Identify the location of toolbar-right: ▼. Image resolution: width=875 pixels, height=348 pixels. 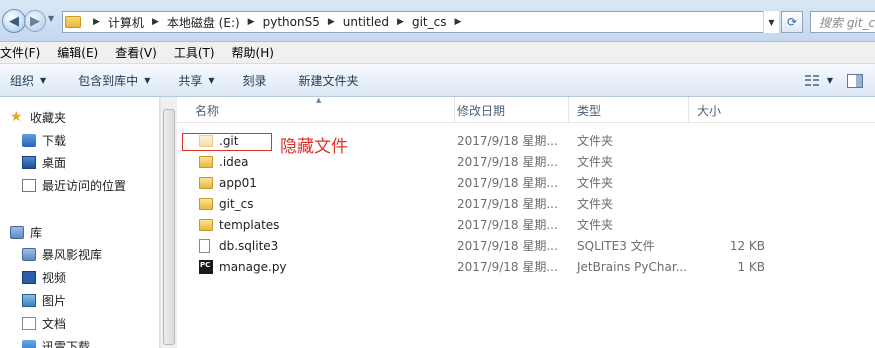
(839, 80).